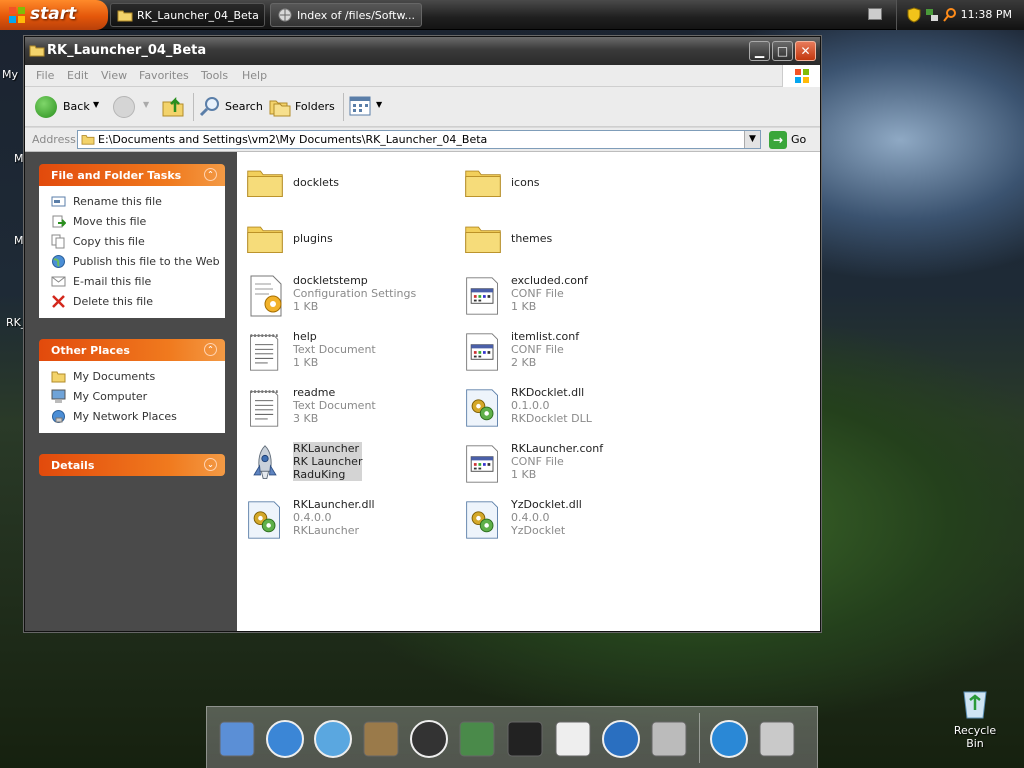 The width and height of the screenshot is (1024, 768). What do you see at coordinates (10, 74) in the screenshot?
I see `desktop-icon-label-1: My` at bounding box center [10, 74].